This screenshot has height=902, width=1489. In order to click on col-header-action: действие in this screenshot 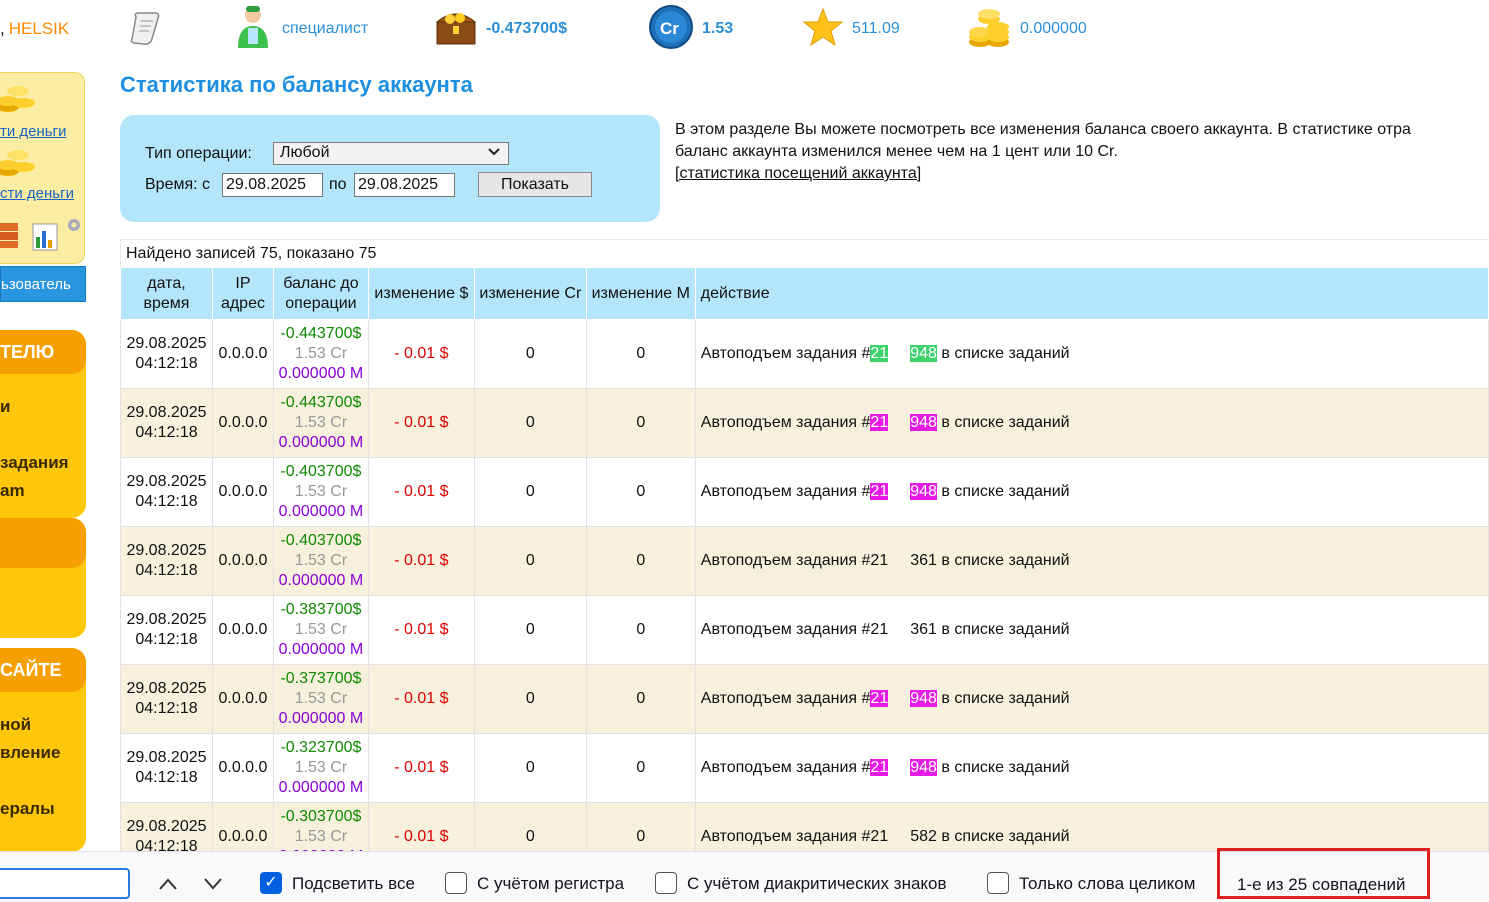, I will do `click(1091, 293)`.